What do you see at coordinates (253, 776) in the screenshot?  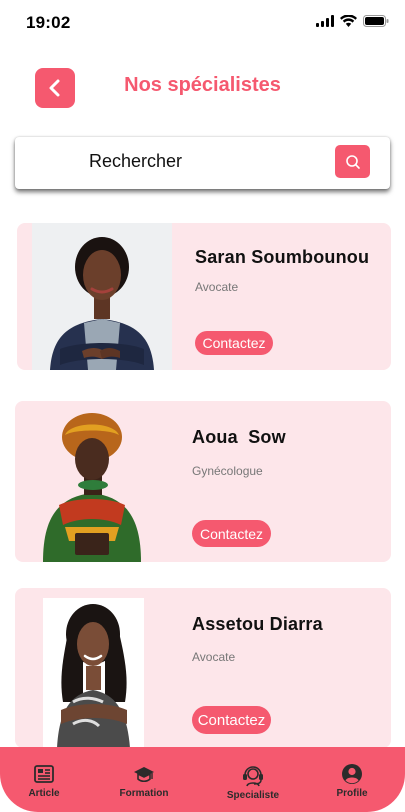 I see `headset-icon` at bounding box center [253, 776].